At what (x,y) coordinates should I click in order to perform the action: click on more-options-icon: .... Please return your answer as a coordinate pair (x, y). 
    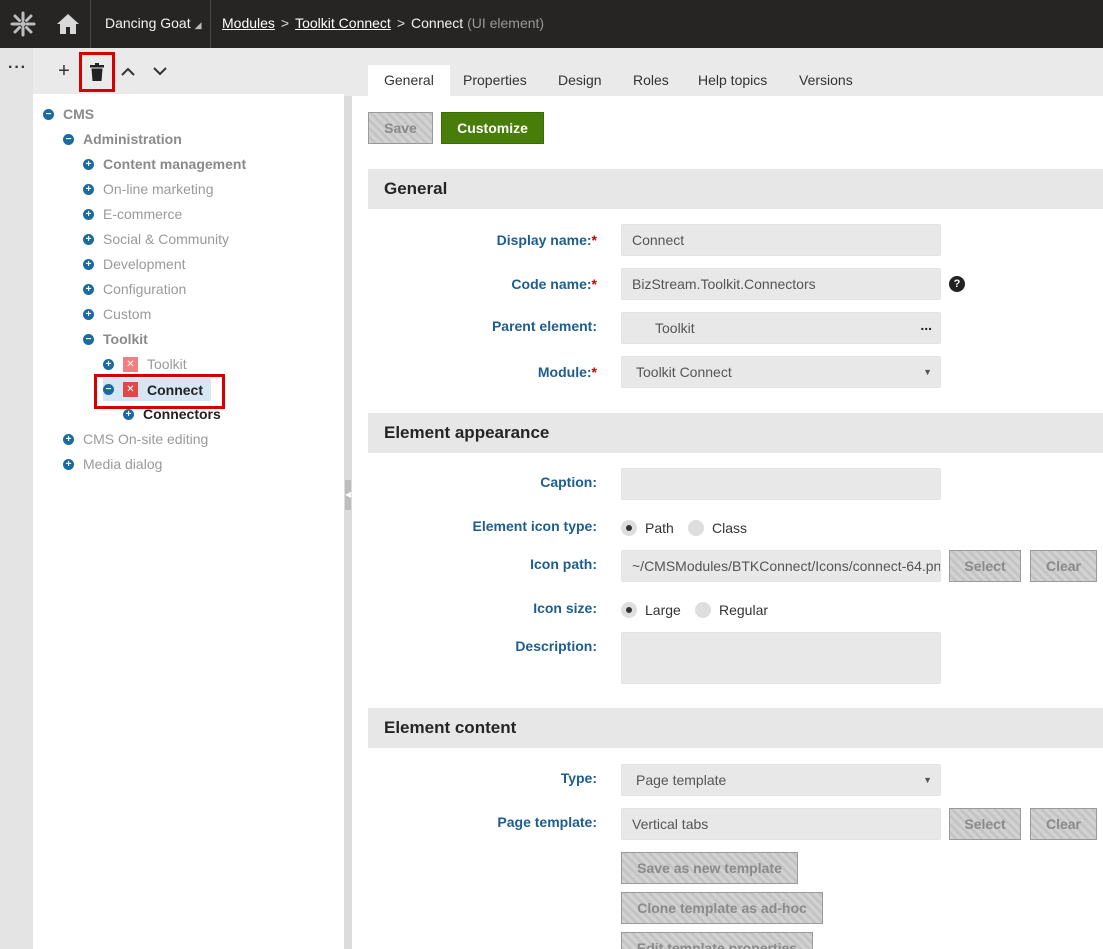
    Looking at the image, I should click on (926, 326).